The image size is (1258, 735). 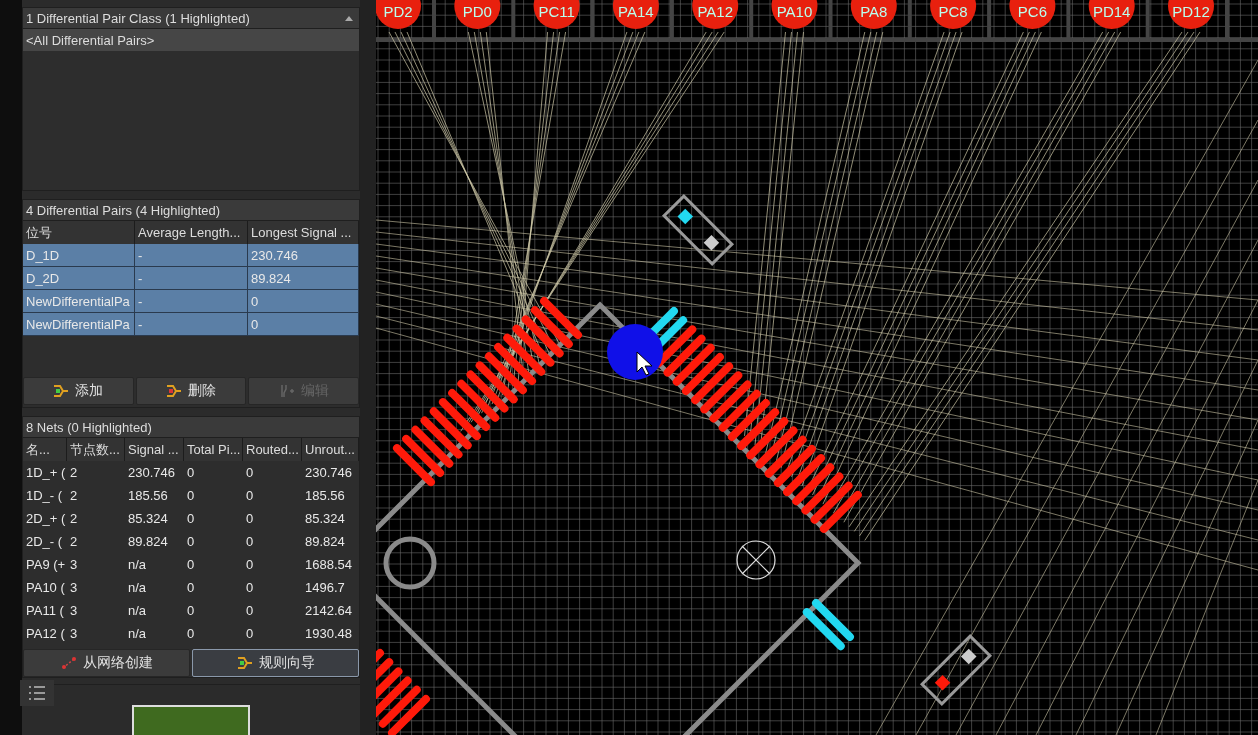 What do you see at coordinates (828, 625) in the screenshot?
I see `pad-row-drawing` at bounding box center [828, 625].